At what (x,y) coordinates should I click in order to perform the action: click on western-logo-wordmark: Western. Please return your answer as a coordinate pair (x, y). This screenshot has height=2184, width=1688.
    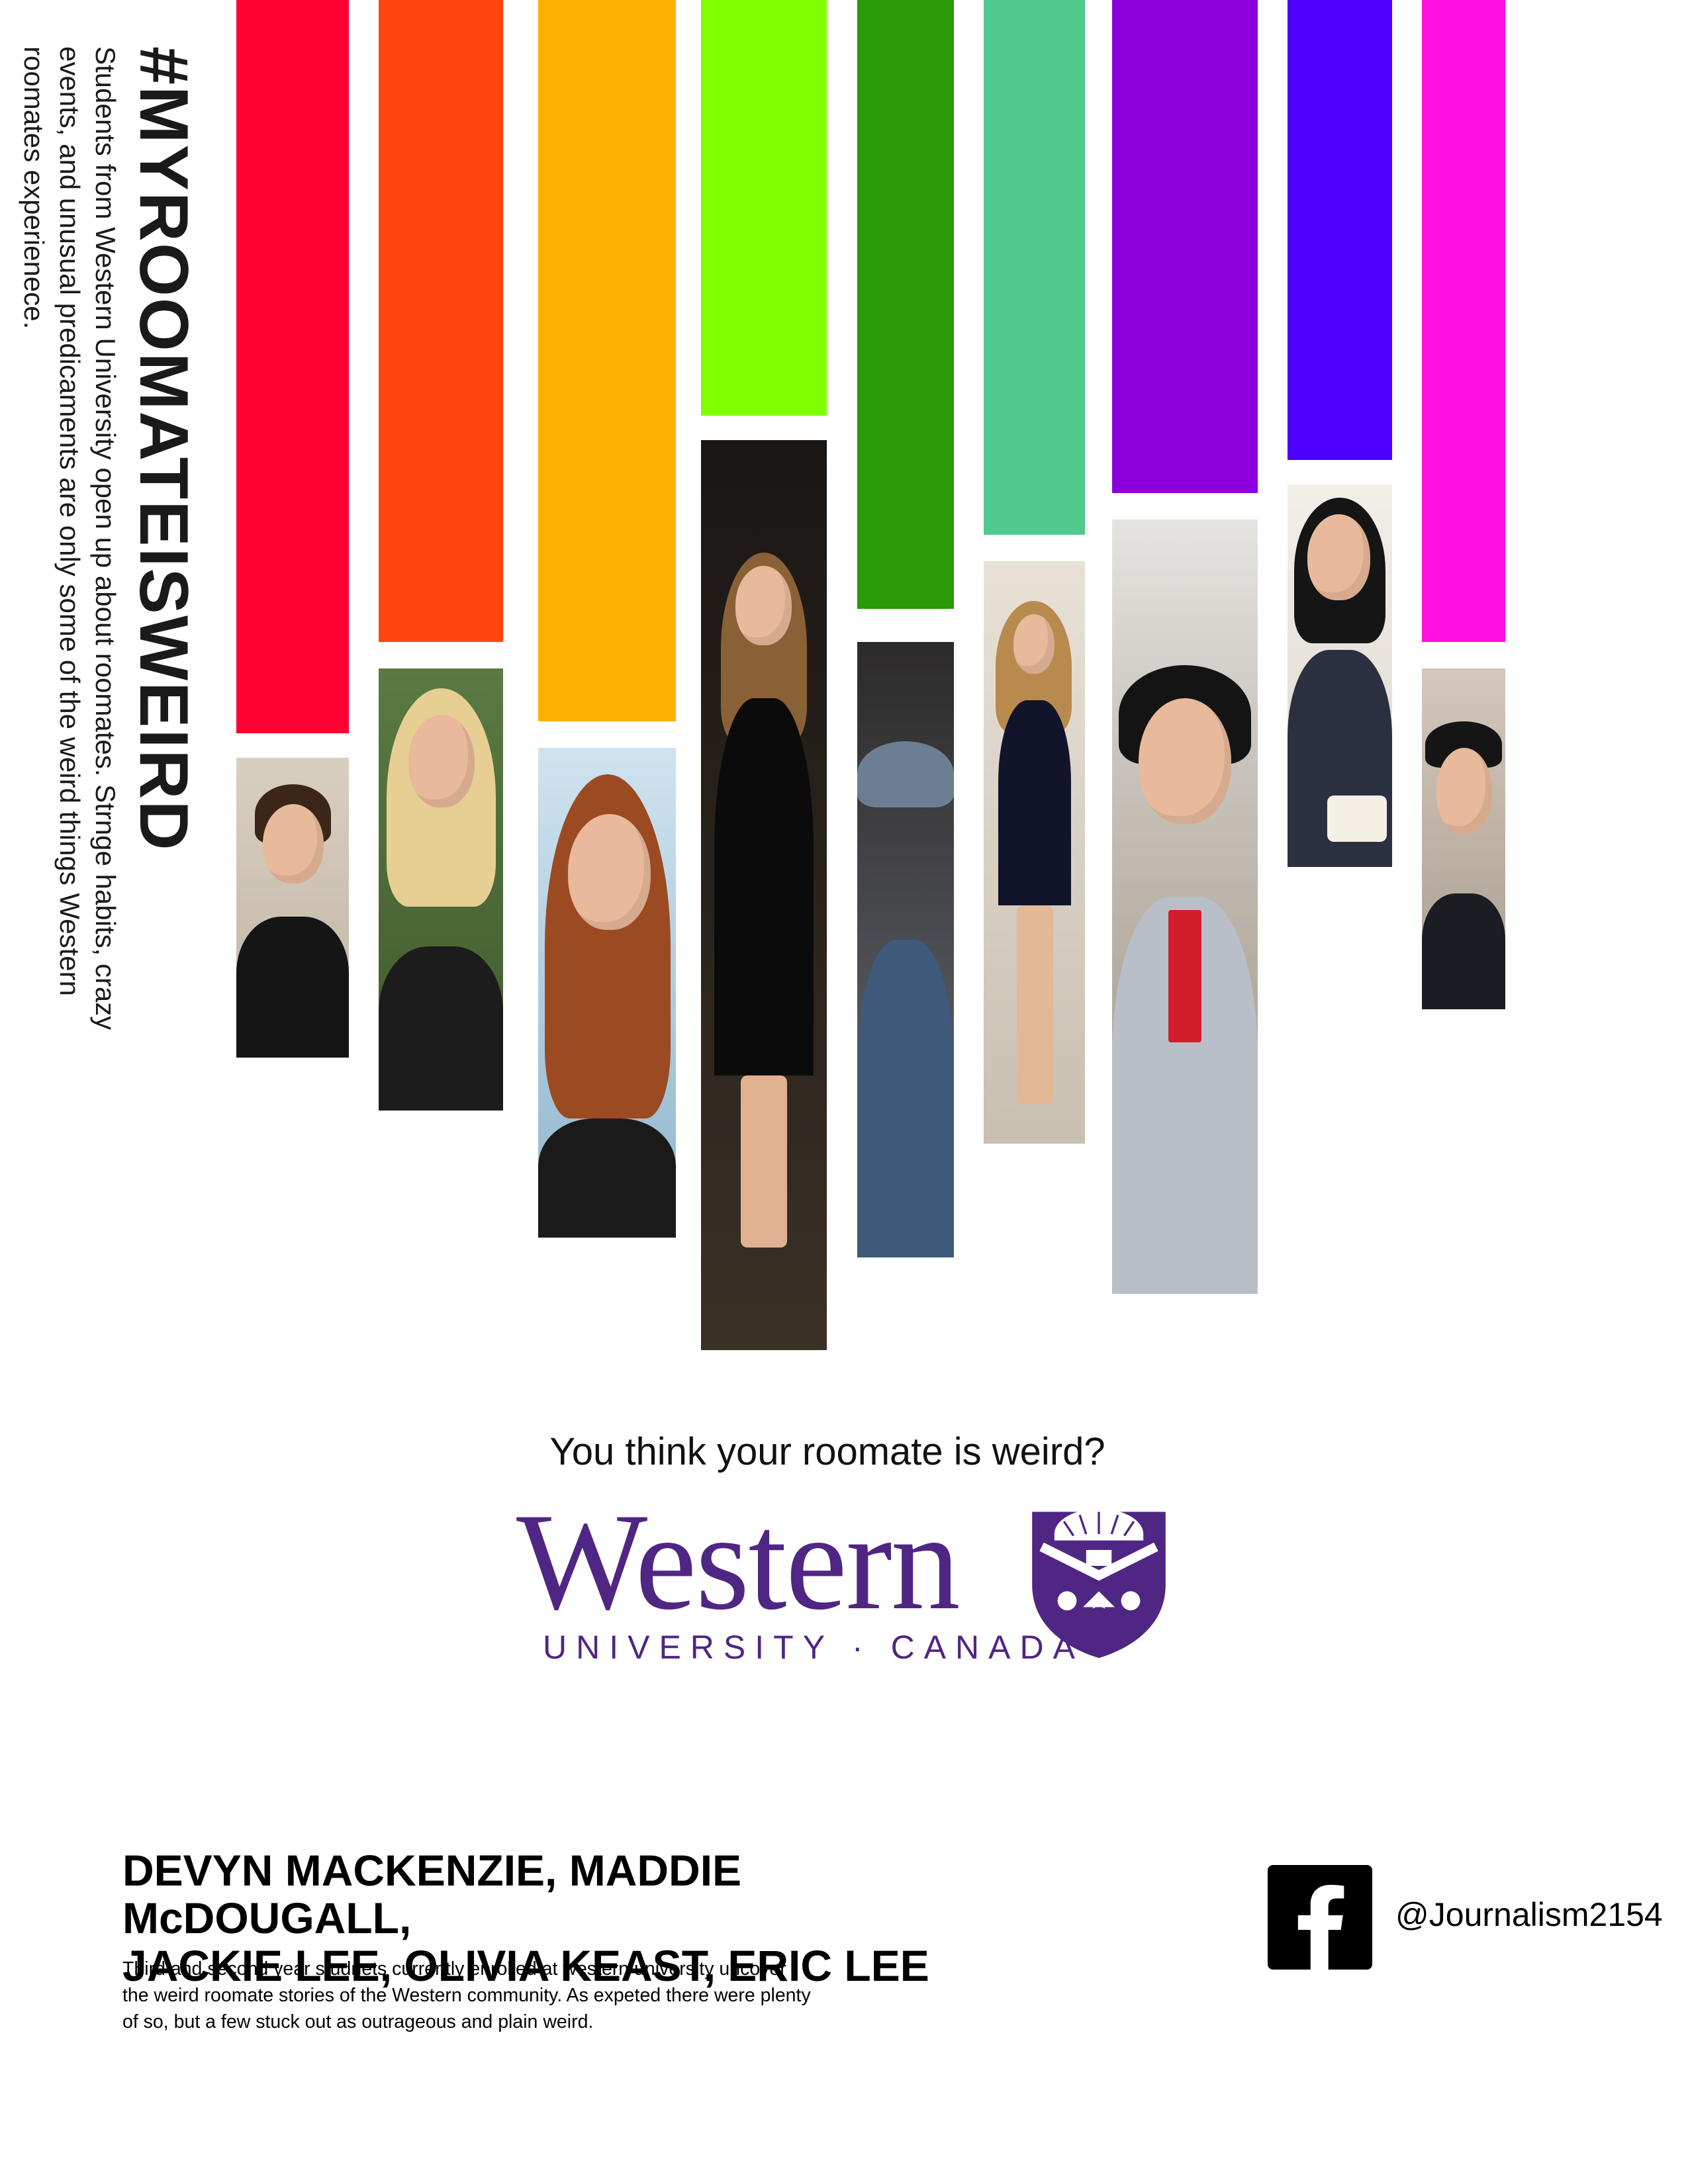
    Looking at the image, I should click on (738, 1562).